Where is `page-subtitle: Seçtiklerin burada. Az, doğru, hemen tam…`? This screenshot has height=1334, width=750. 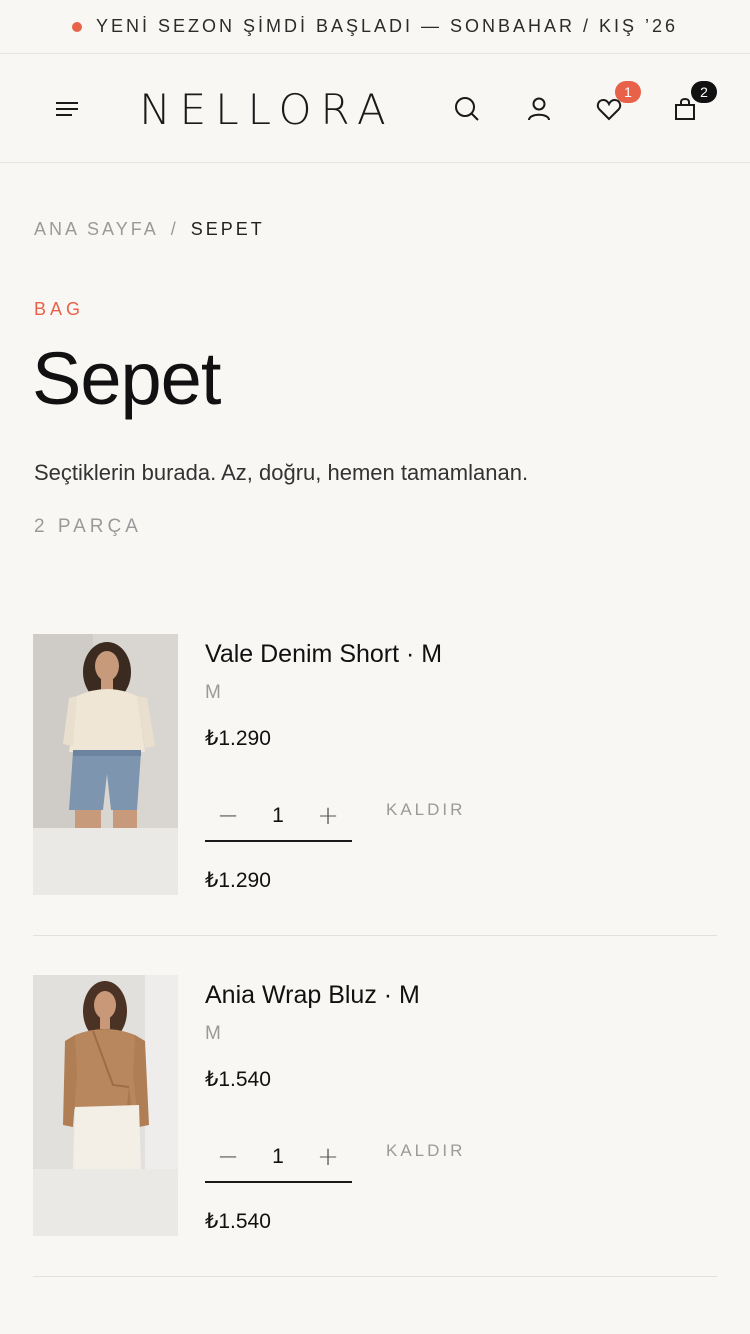 page-subtitle: Seçtiklerin burada. Az, doğru, hemen tam… is located at coordinates (281, 472).